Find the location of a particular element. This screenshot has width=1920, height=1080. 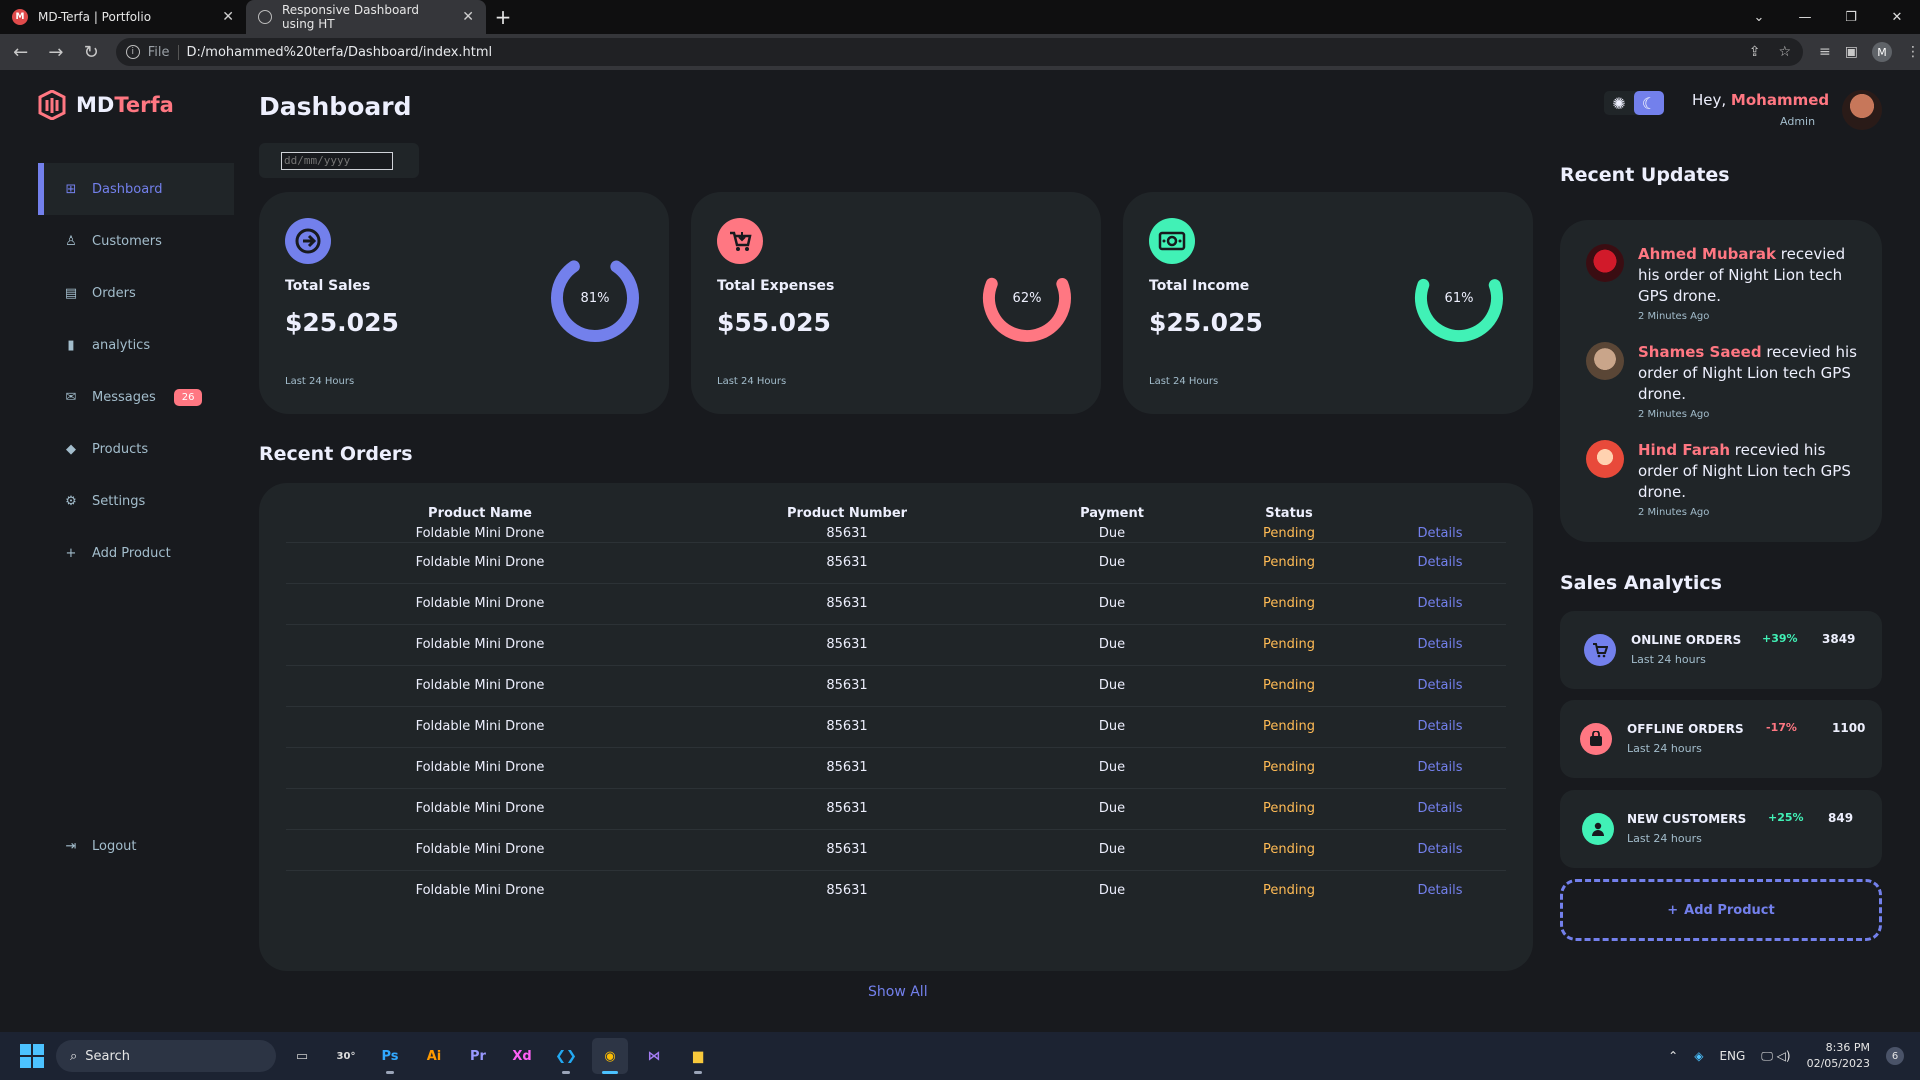

chevron-up-icon: ⌃ is located at coordinates (1673, 1056).